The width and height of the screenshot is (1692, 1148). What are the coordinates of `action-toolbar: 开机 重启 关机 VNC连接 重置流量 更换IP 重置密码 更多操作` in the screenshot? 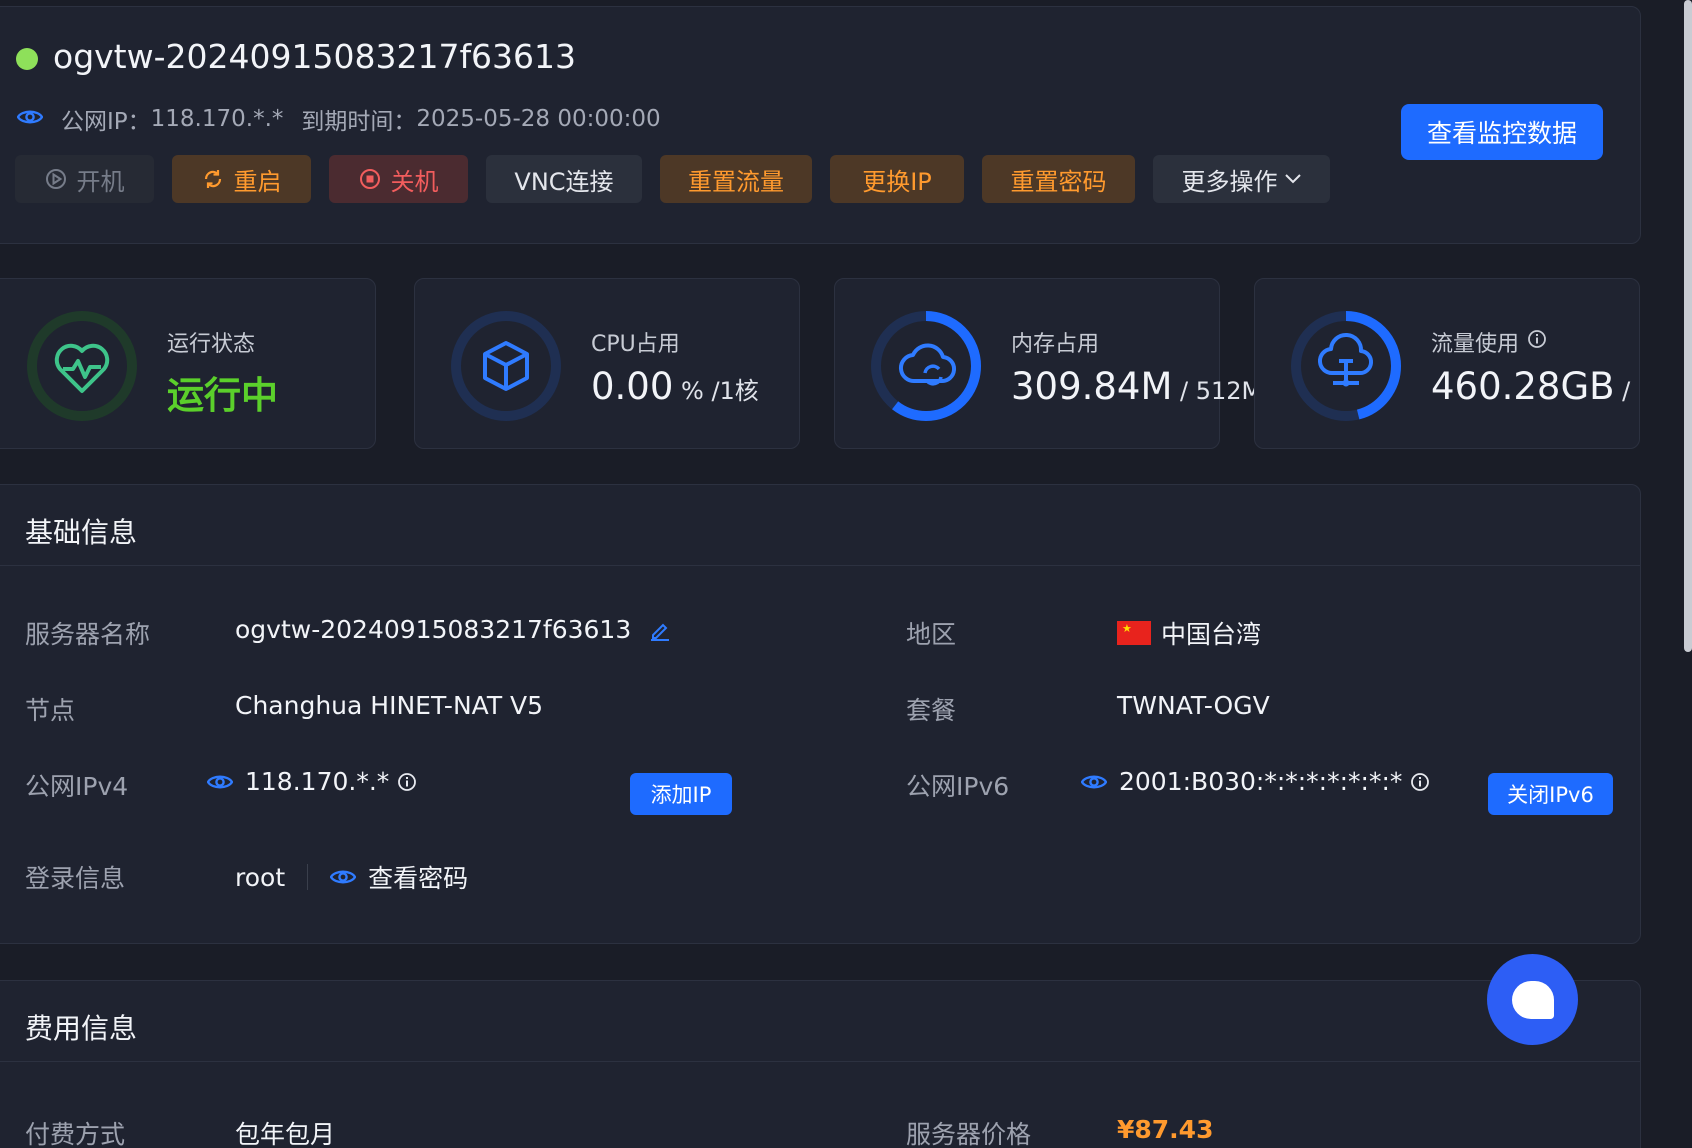 It's located at (672, 179).